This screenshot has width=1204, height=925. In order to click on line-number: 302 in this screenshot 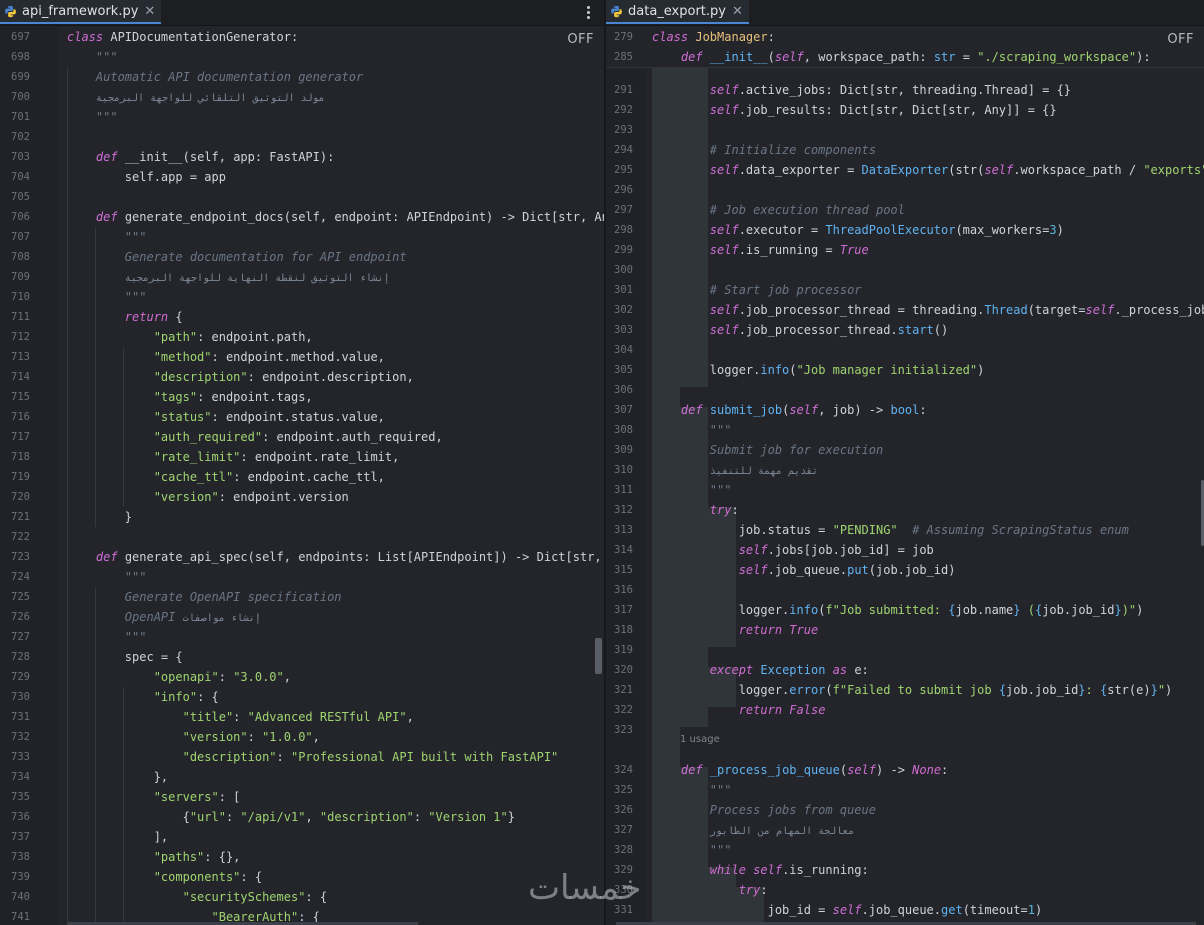, I will do `click(623, 310)`.